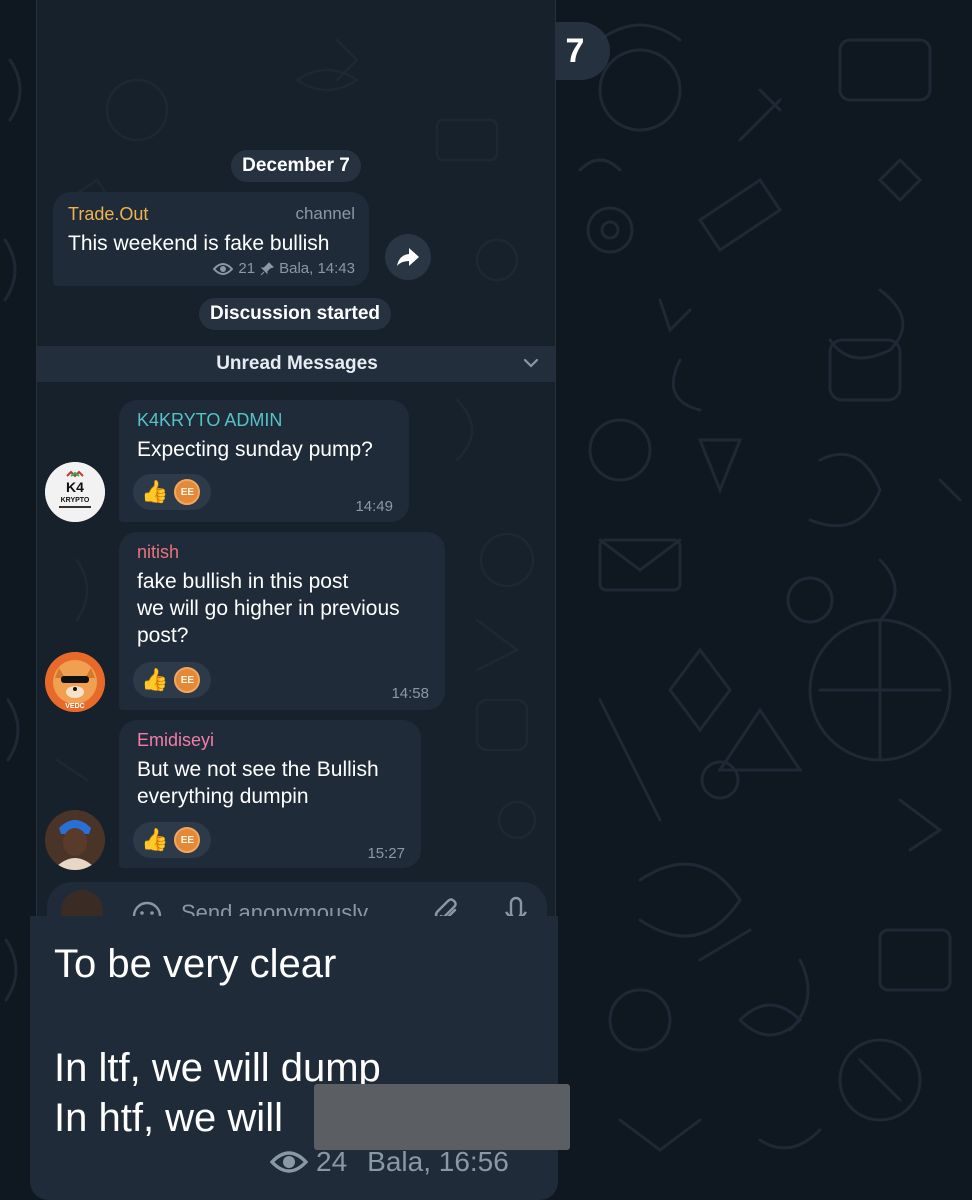  I want to click on doge-avatar-icon: VEDC, so click(75, 682).